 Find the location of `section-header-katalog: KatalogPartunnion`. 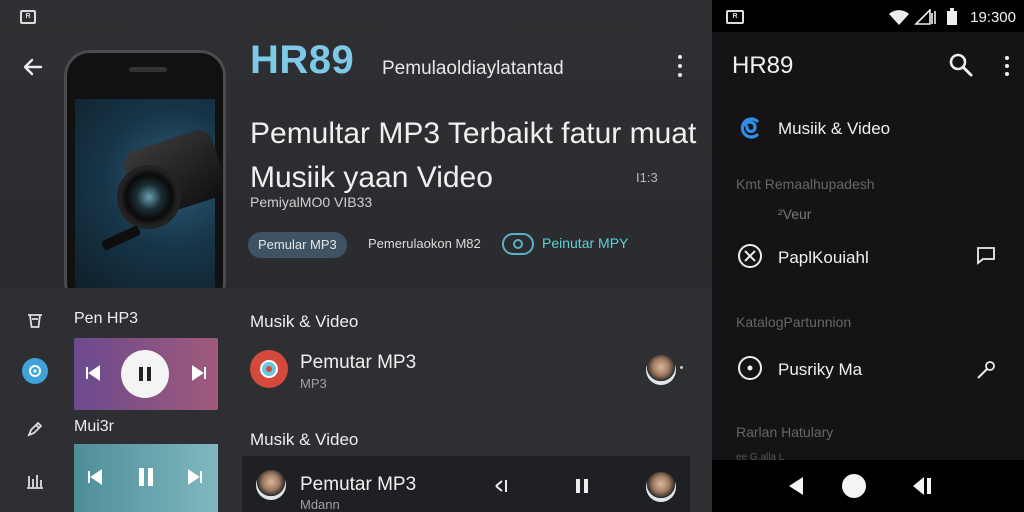

section-header-katalog: KatalogPartunnion is located at coordinates (794, 322).